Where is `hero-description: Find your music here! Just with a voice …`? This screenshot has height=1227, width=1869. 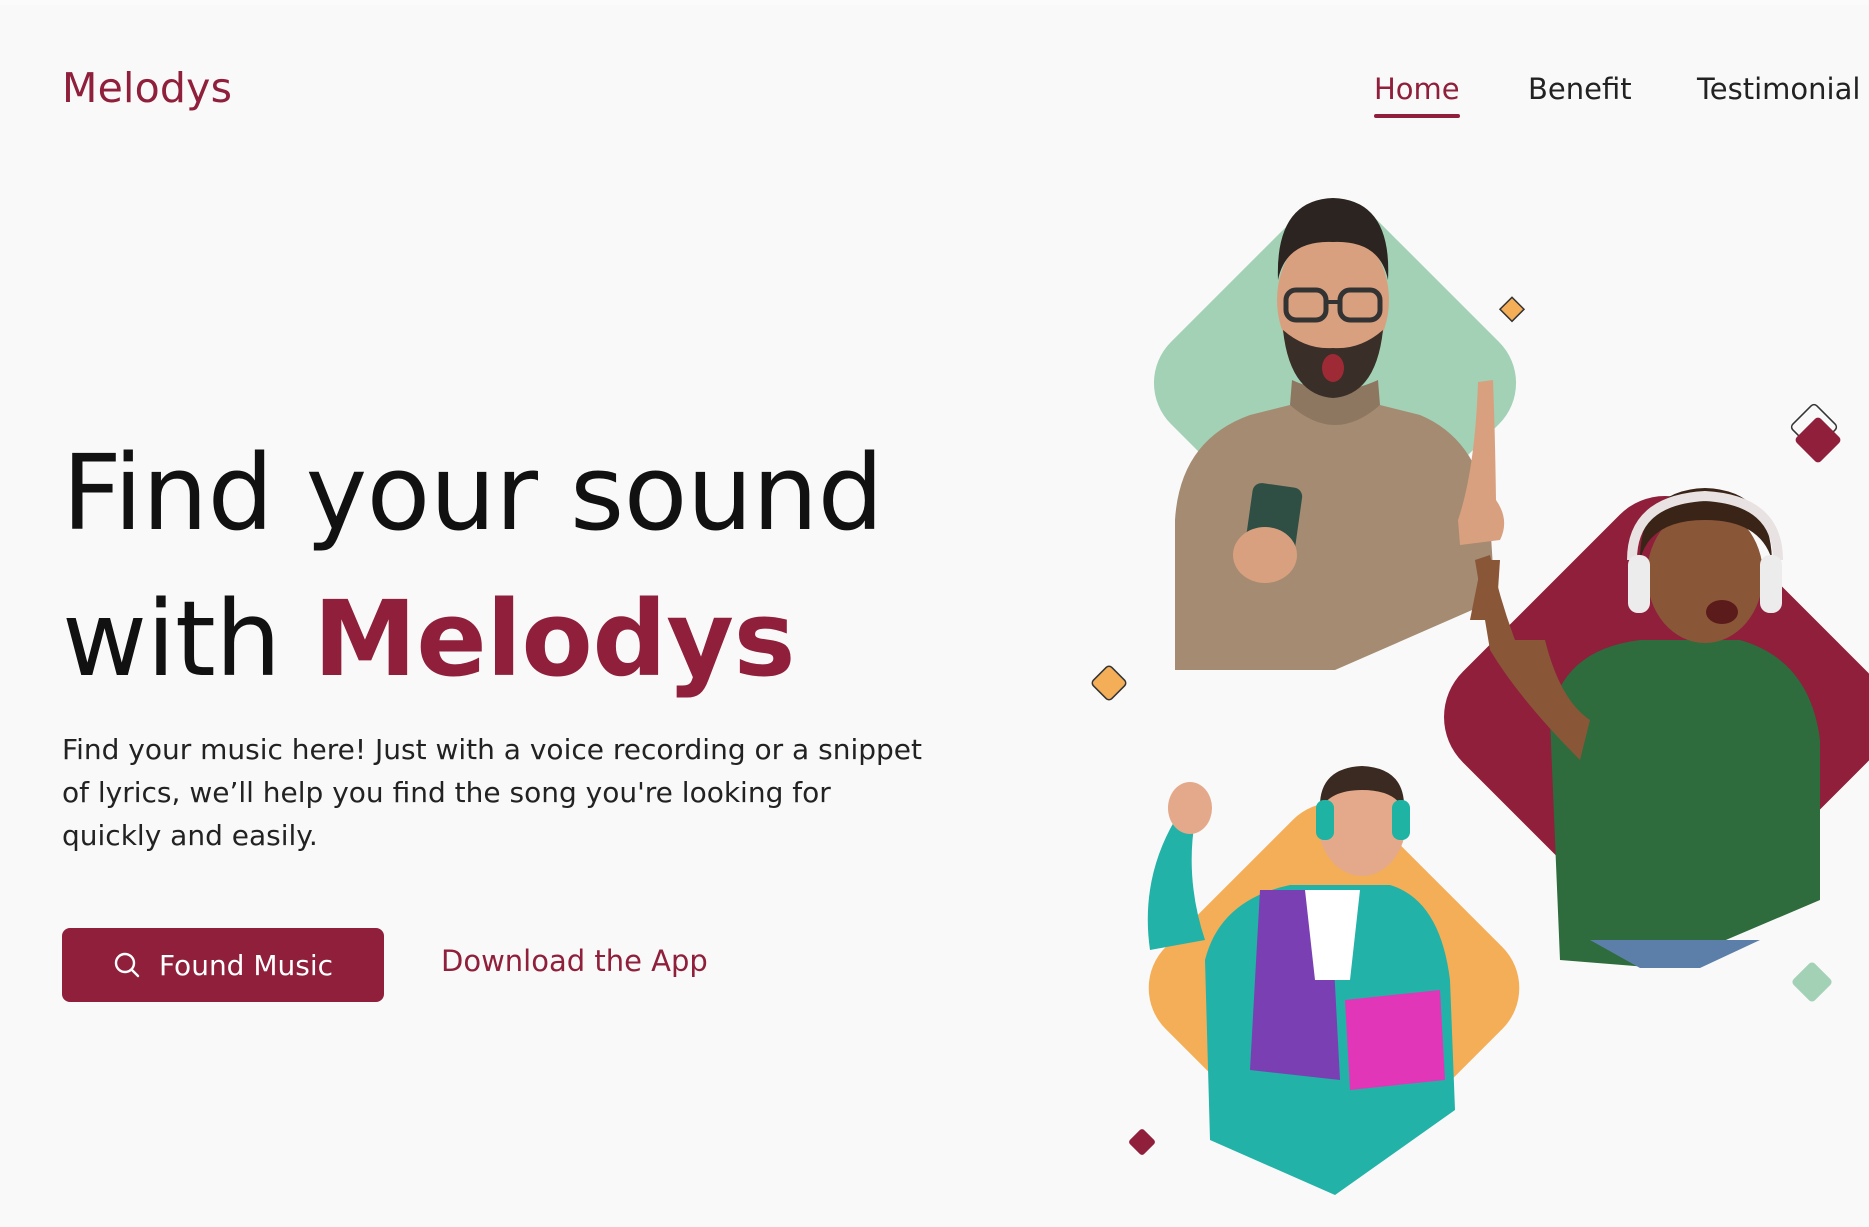 hero-description: Find your music here! Just with a voice … is located at coordinates (492, 792).